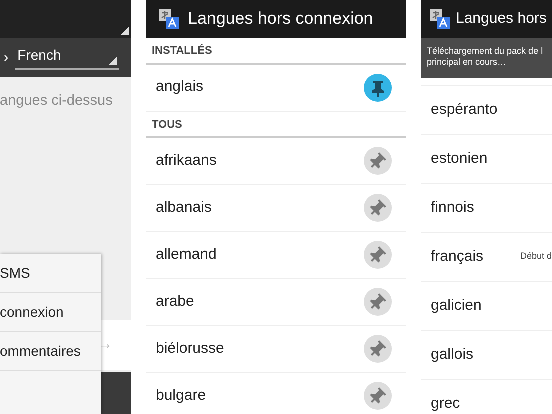  What do you see at coordinates (536, 257) in the screenshot?
I see `status-text: Début d` at bounding box center [536, 257].